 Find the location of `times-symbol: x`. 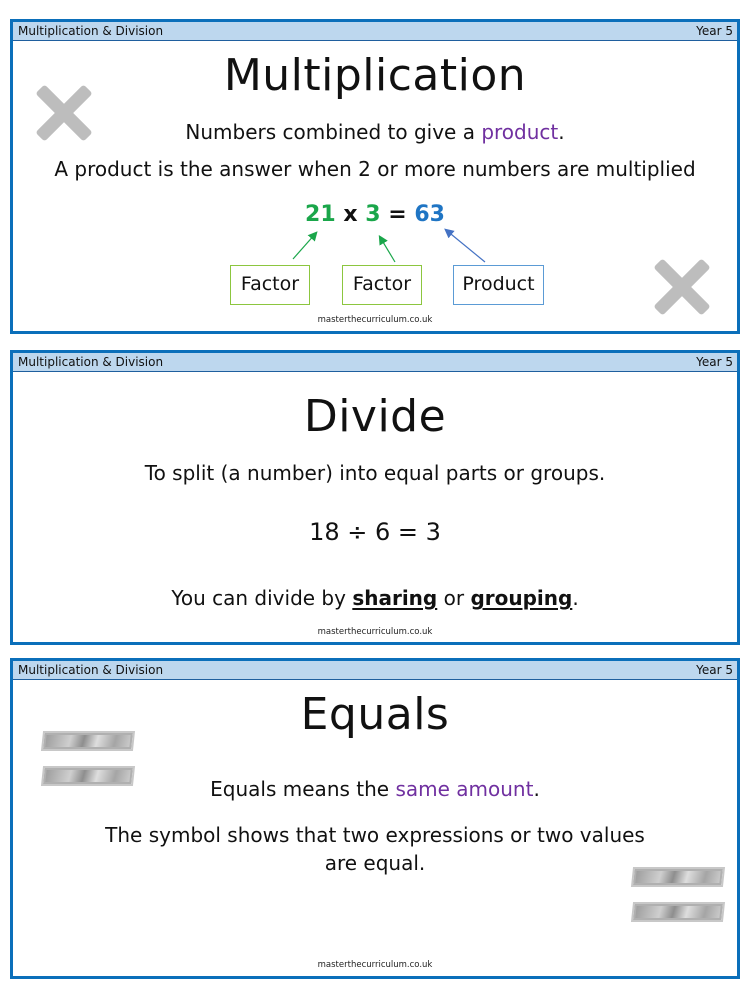

times-symbol: x is located at coordinates (350, 214).